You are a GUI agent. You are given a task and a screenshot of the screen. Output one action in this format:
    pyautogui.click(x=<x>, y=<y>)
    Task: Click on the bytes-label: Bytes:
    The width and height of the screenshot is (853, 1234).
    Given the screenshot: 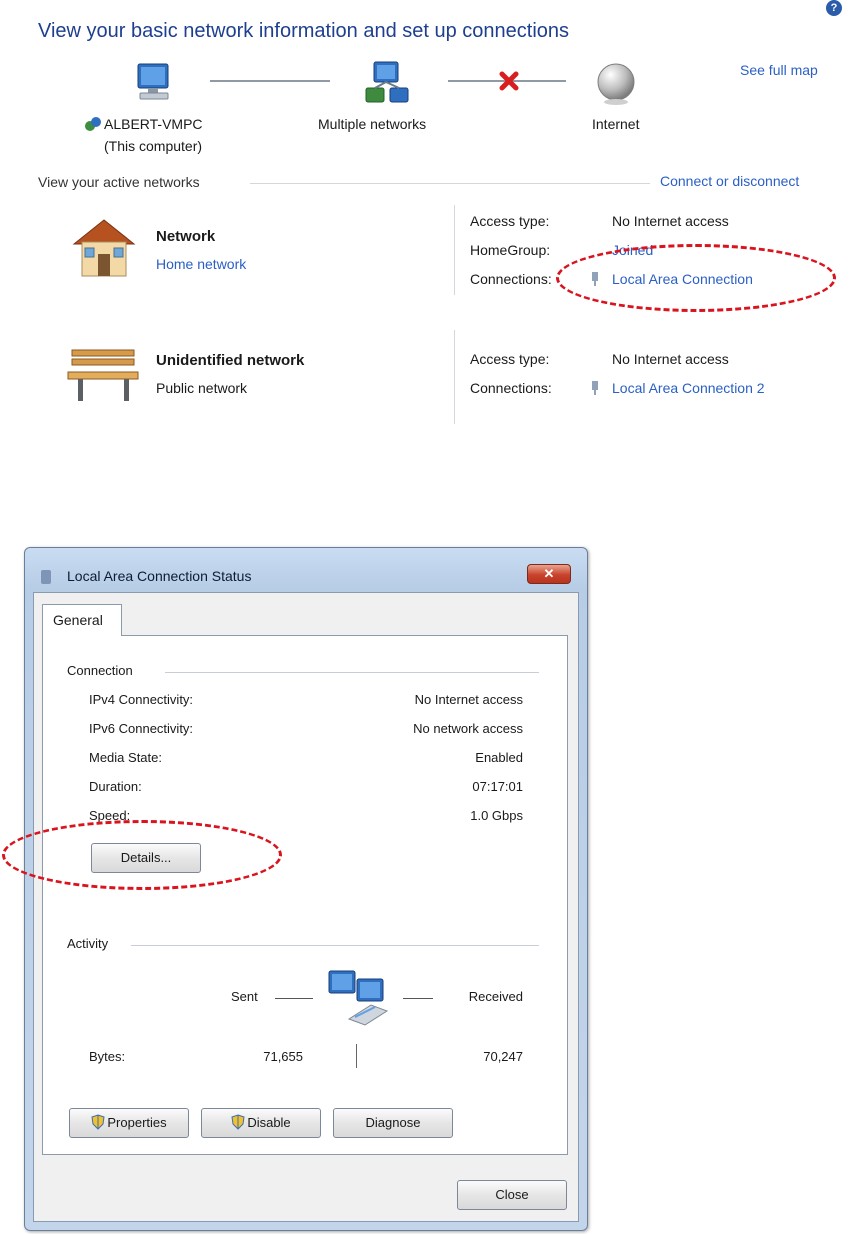 What is the action you would take?
    pyautogui.click(x=107, y=1056)
    